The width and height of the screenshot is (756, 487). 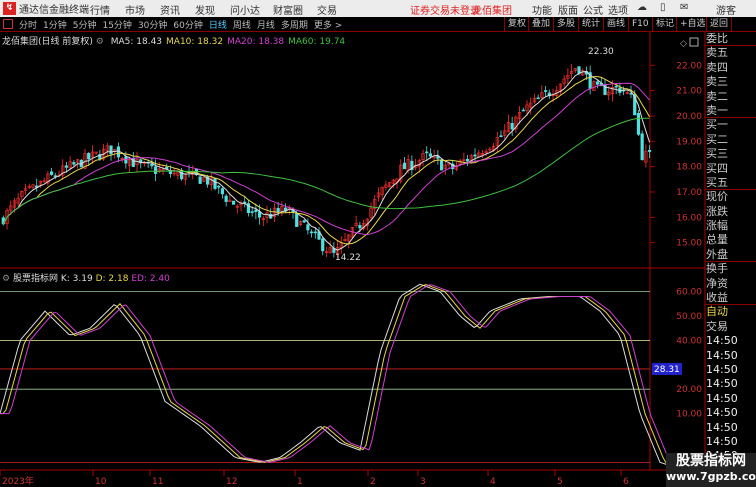 I want to click on side-panel-row: 买二, so click(x=731, y=140).